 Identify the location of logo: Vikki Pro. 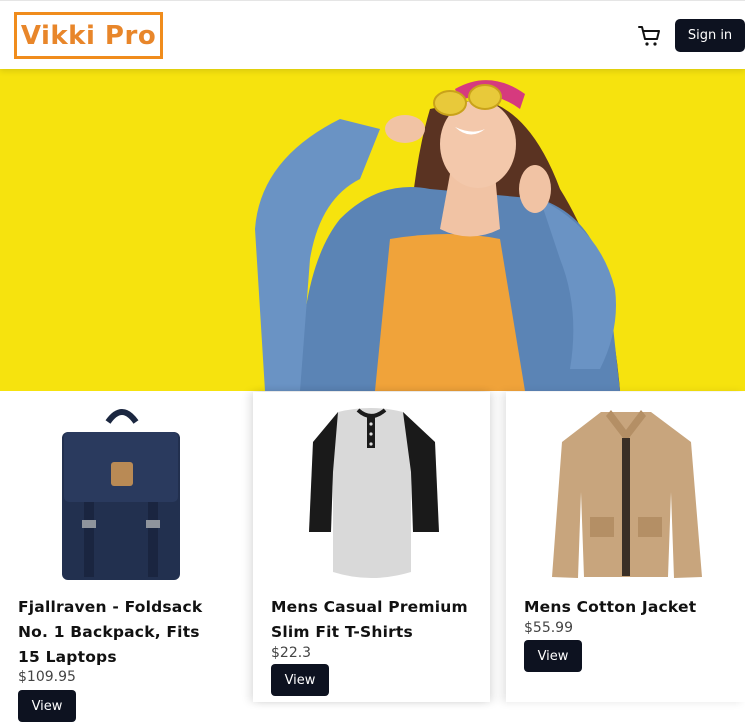
(88, 35).